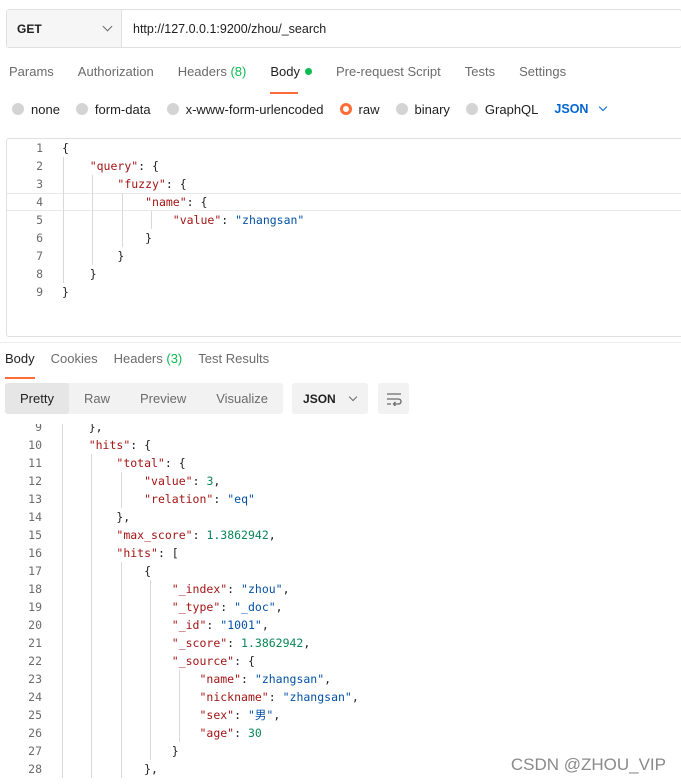 This screenshot has width=681, height=784. Describe the element at coordinates (588, 764) in the screenshot. I see `watermark: CSDN @ZHOU_VIP` at that location.